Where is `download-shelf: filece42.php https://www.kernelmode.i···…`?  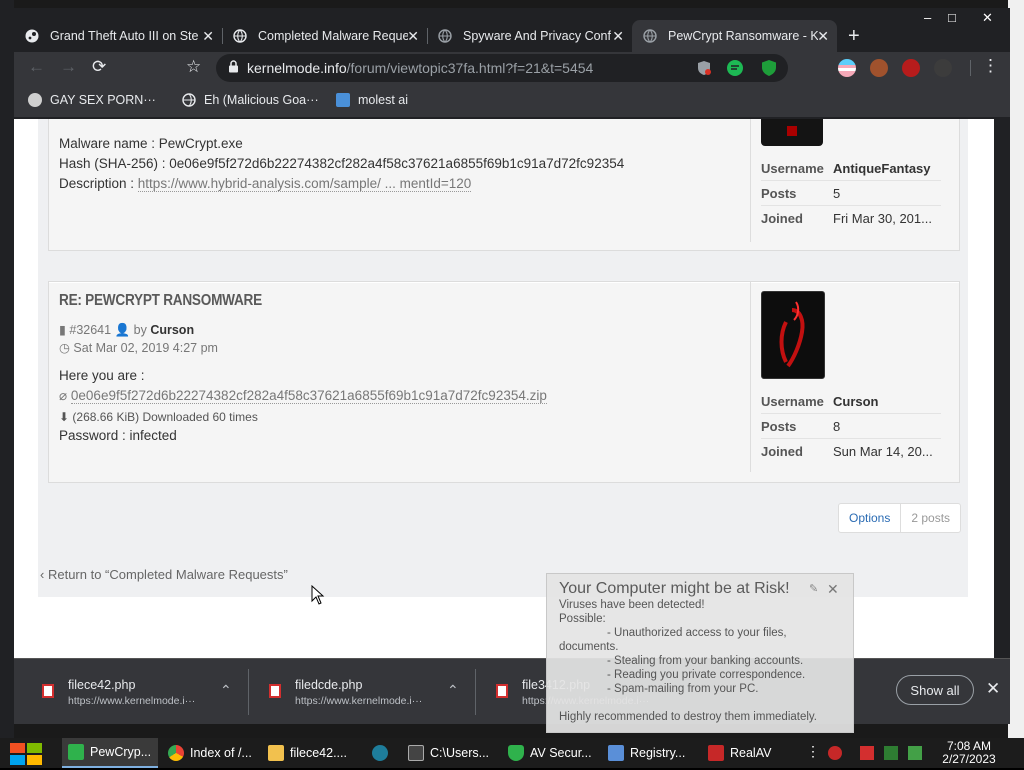
download-shelf: filece42.php https://www.kernelmode.i···… is located at coordinates (512, 691).